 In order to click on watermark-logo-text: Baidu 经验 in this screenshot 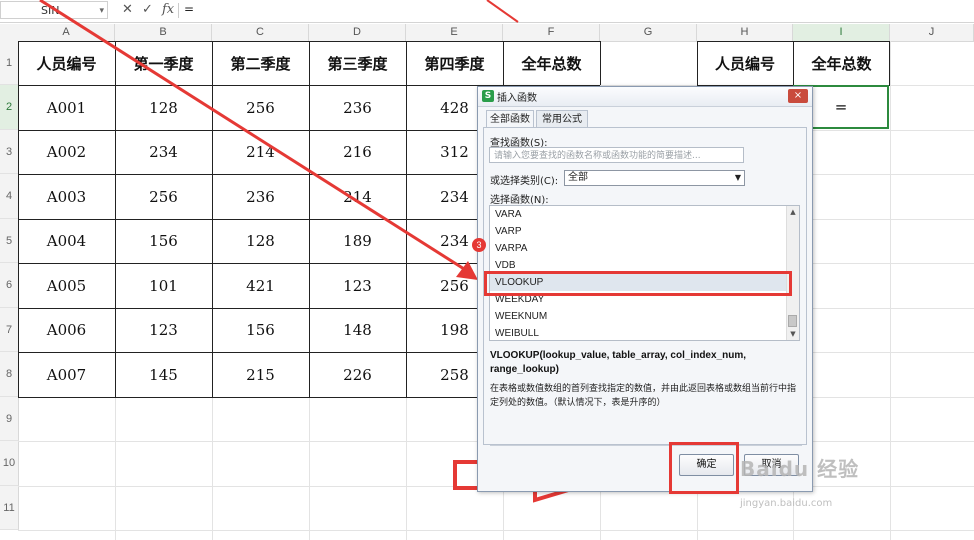, I will do `click(800, 469)`.